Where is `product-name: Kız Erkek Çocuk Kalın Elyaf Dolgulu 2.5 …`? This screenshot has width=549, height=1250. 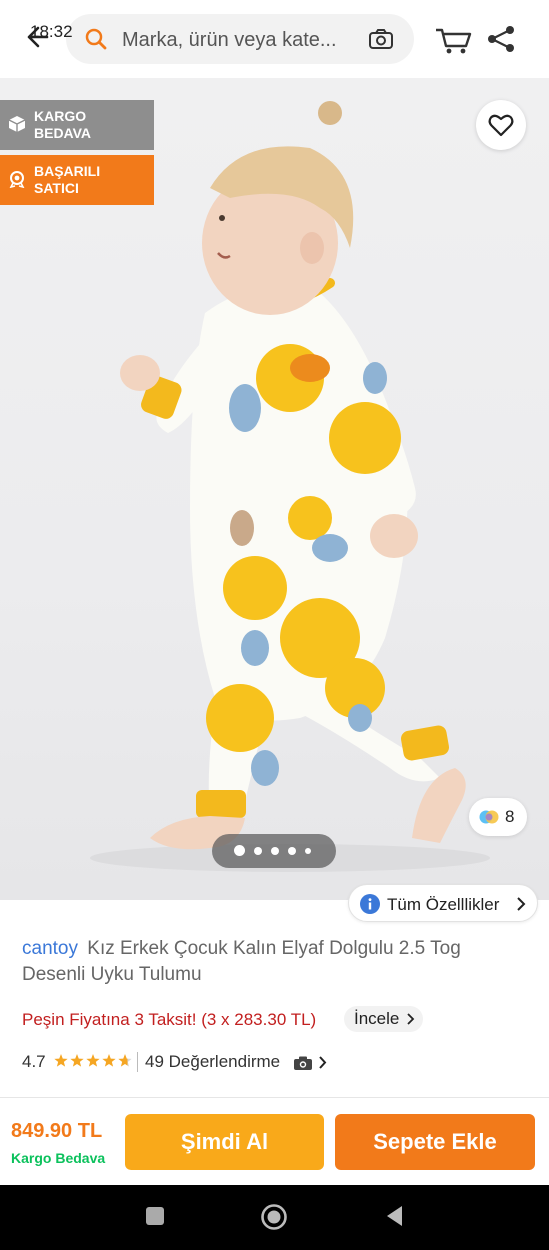
product-name: Kız Erkek Çocuk Kalın Elyaf Dolgulu 2.5 … is located at coordinates (241, 961).